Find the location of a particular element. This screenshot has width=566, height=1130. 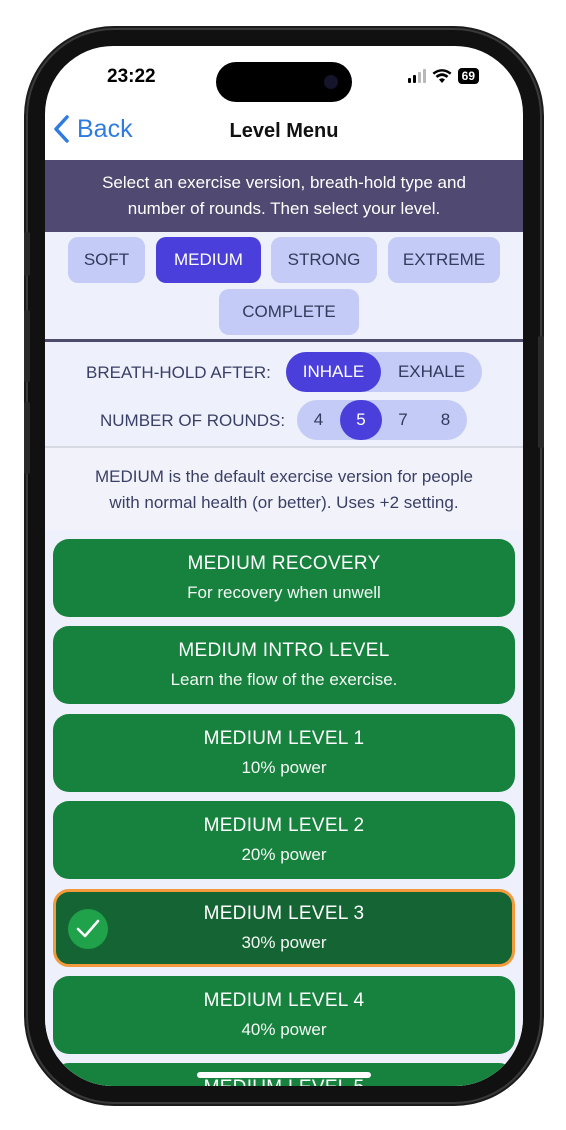

level-subtitle: 40% power is located at coordinates (284, 1029).